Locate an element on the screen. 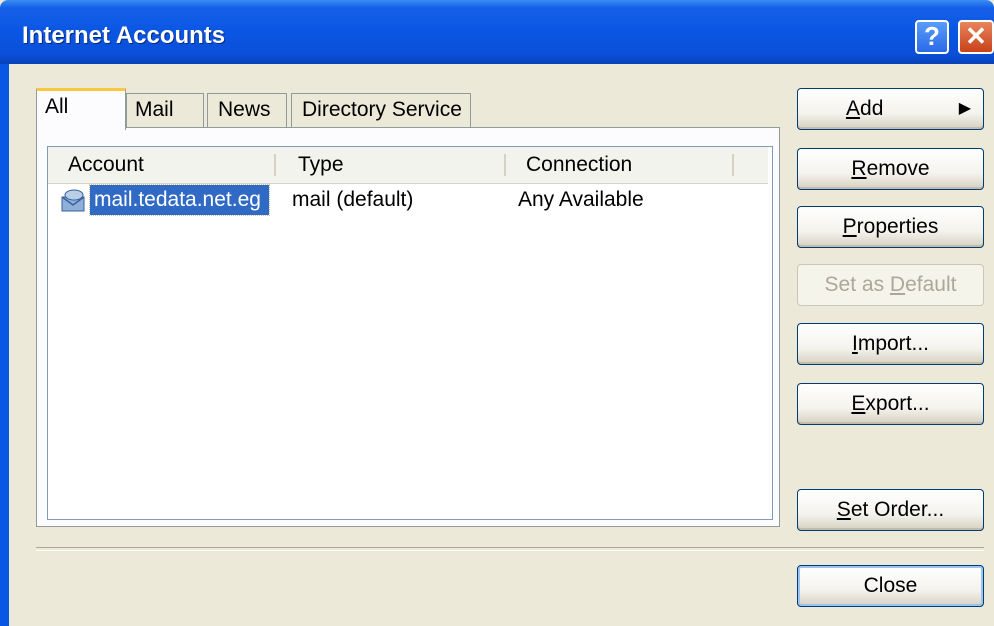 The height and width of the screenshot is (626, 994). export-mnemonic: E is located at coordinates (858, 403).